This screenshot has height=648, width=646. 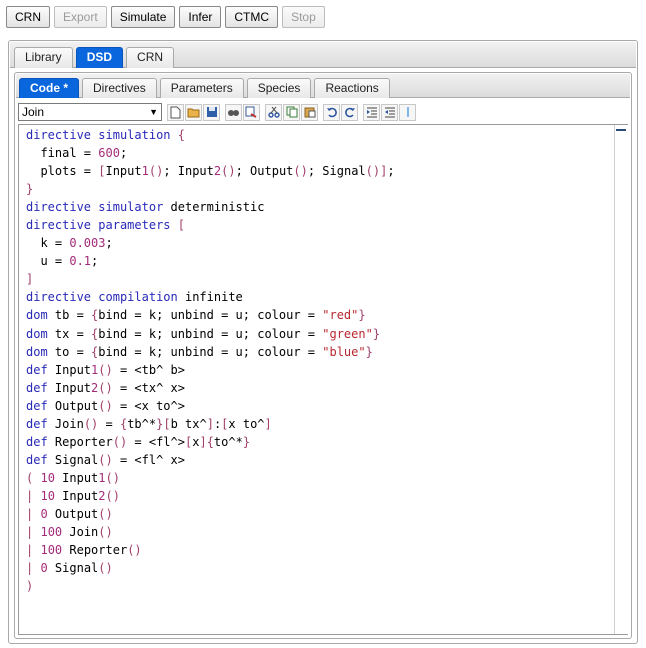 I want to click on main-toolbar: CRN Export Simulate Infer CTMC Stop, so click(x=165, y=17).